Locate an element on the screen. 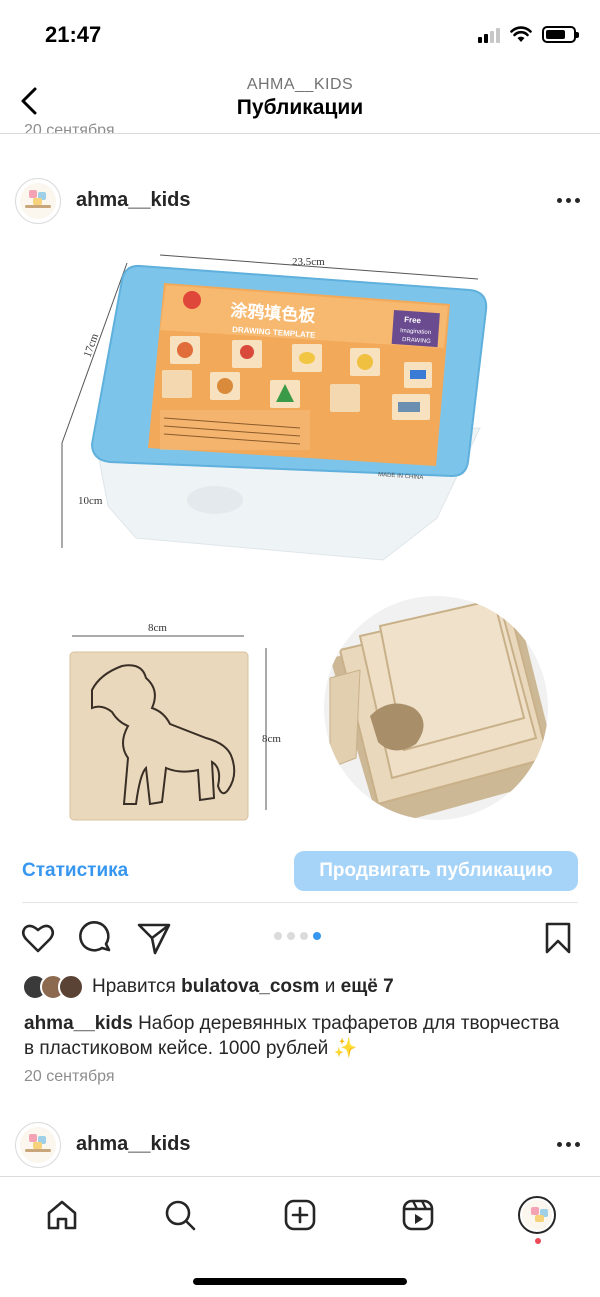 The height and width of the screenshot is (1297, 600). create-post-icon is located at coordinates (300, 1215).